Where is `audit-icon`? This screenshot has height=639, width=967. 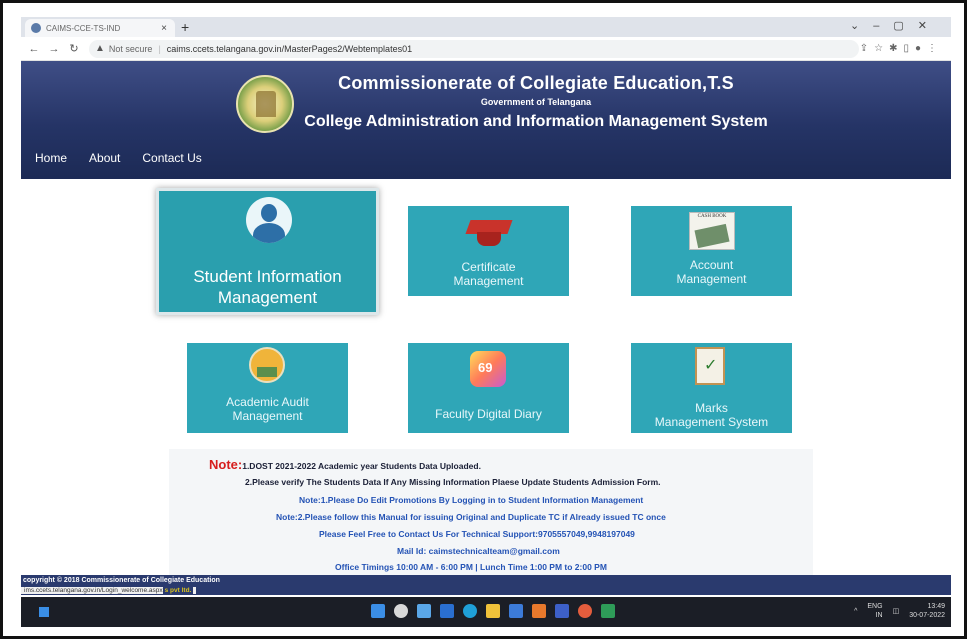
audit-icon is located at coordinates (267, 365).